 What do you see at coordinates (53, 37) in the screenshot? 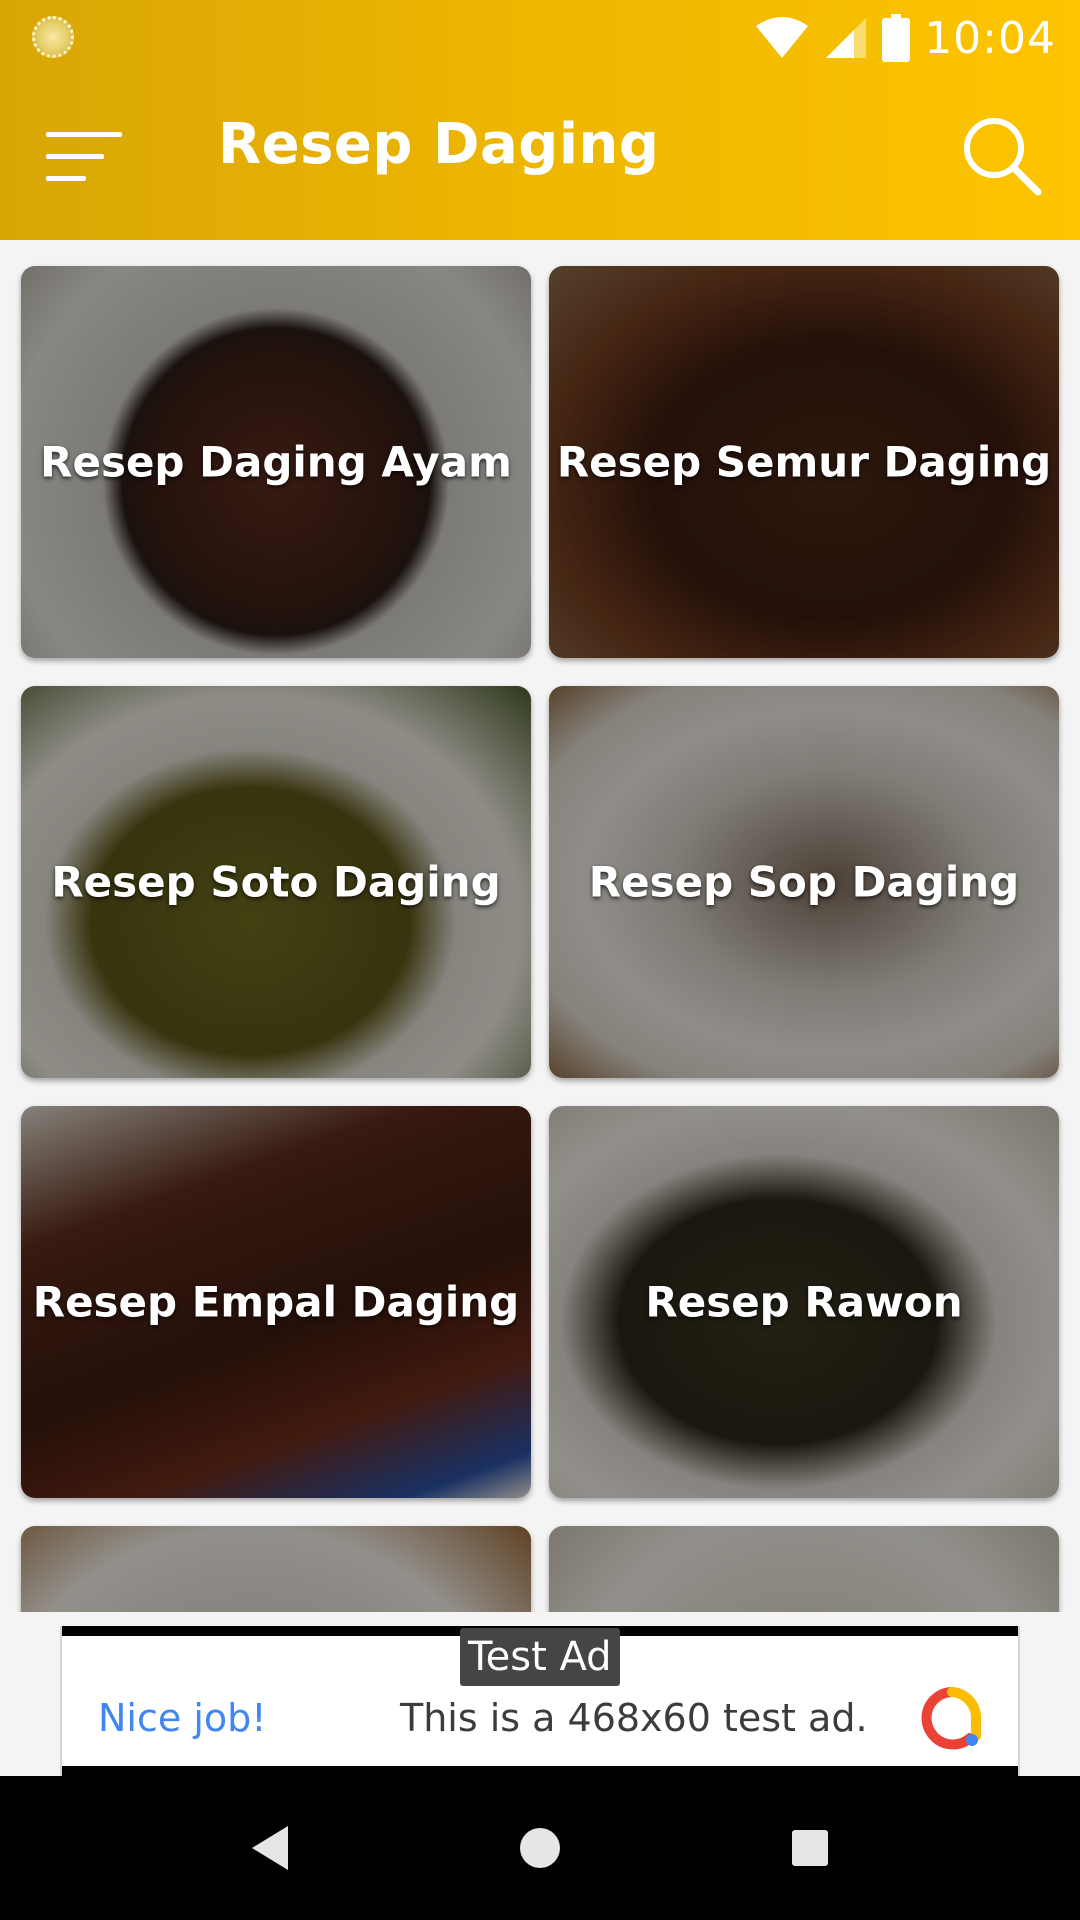
I see `notification-icon` at bounding box center [53, 37].